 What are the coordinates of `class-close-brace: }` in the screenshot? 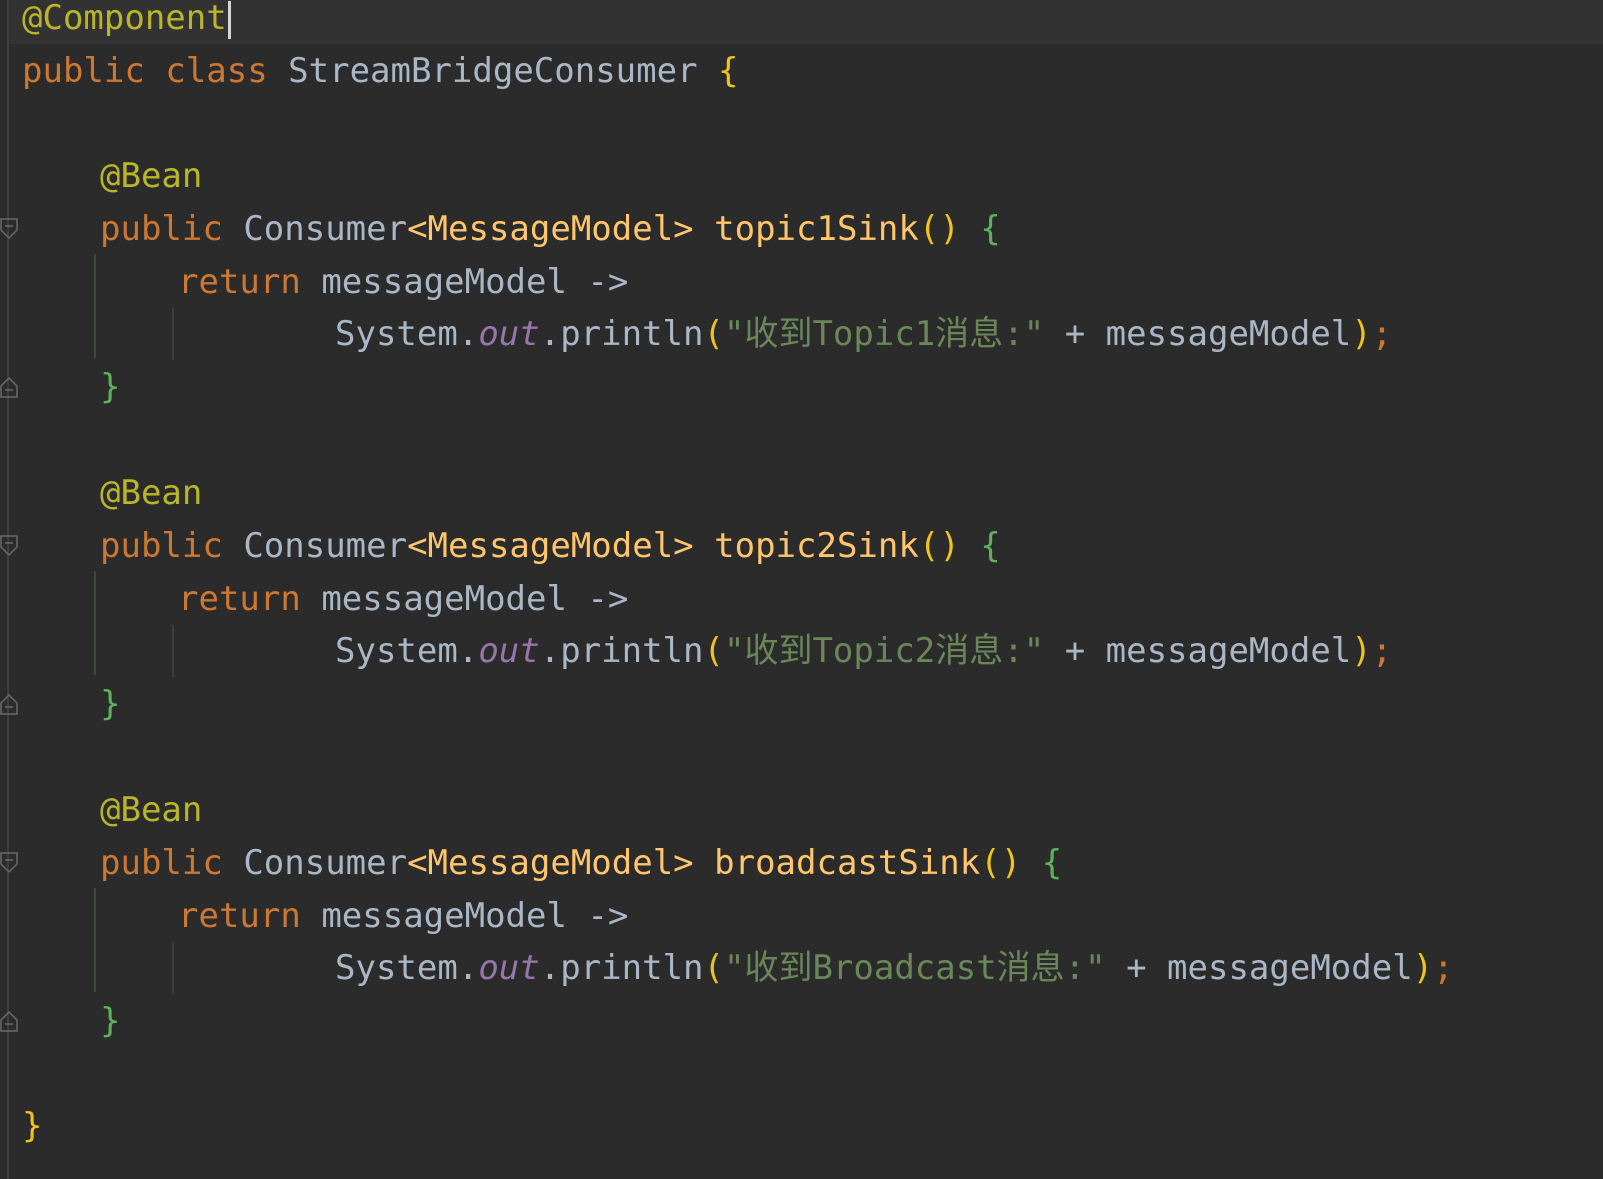 It's located at (32, 1126).